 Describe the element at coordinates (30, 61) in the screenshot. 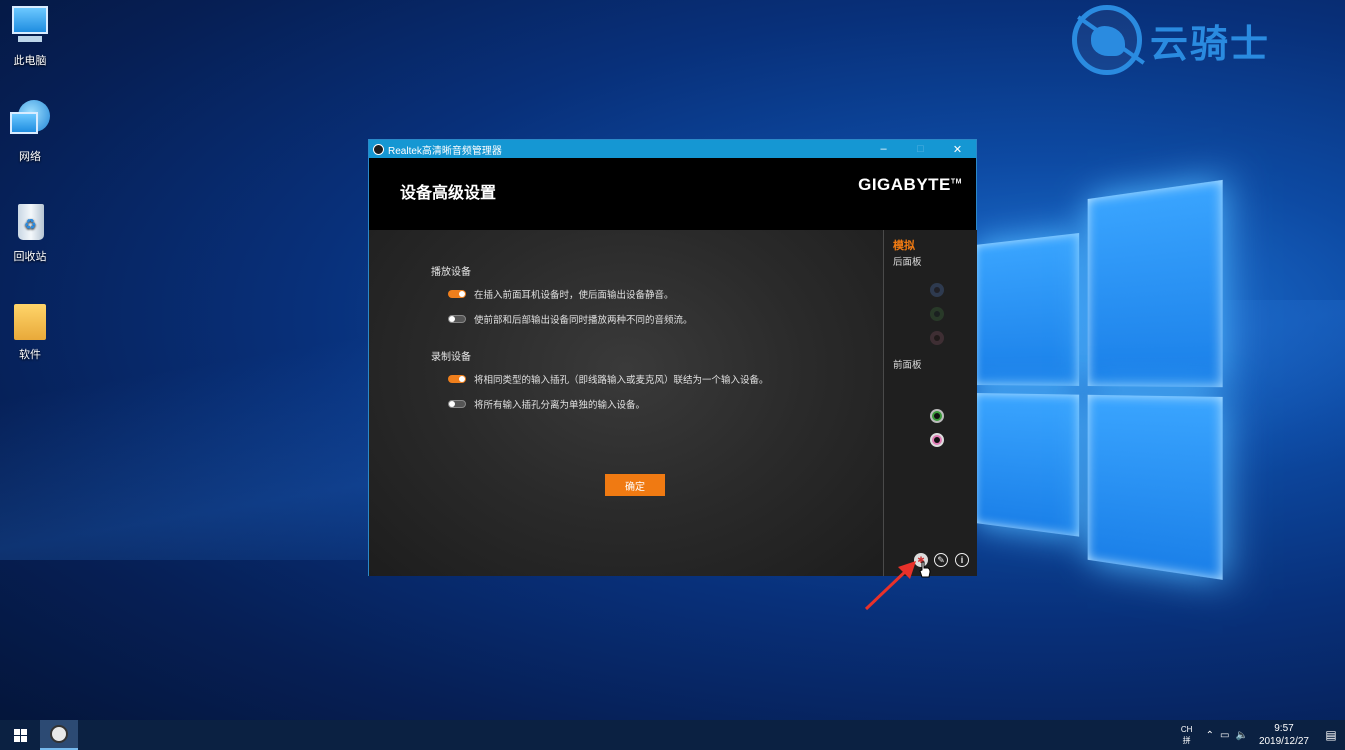

I see `desktop-icon-label: 此电脑` at that location.